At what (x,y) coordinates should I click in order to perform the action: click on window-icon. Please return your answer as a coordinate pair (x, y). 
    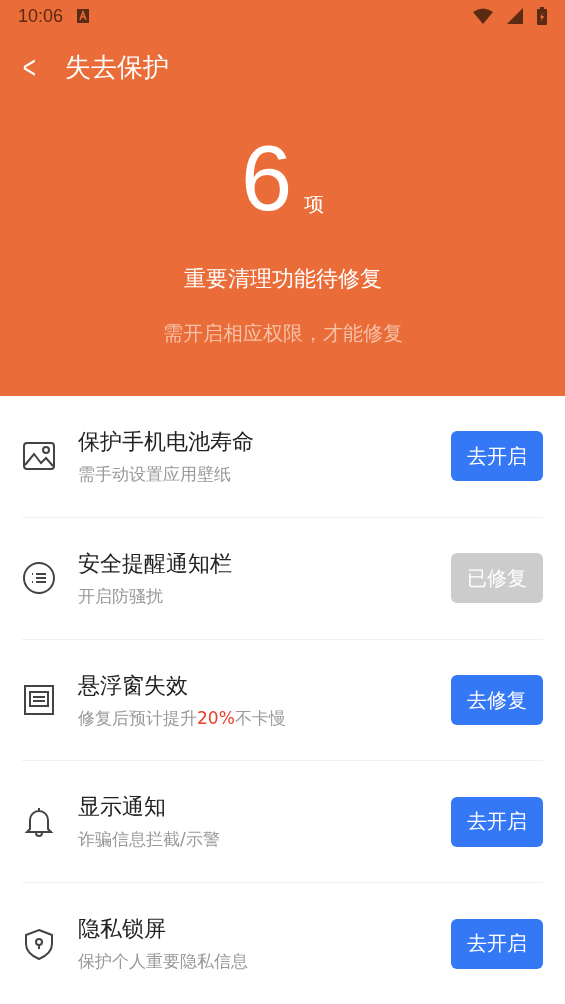
    Looking at the image, I should click on (39, 700).